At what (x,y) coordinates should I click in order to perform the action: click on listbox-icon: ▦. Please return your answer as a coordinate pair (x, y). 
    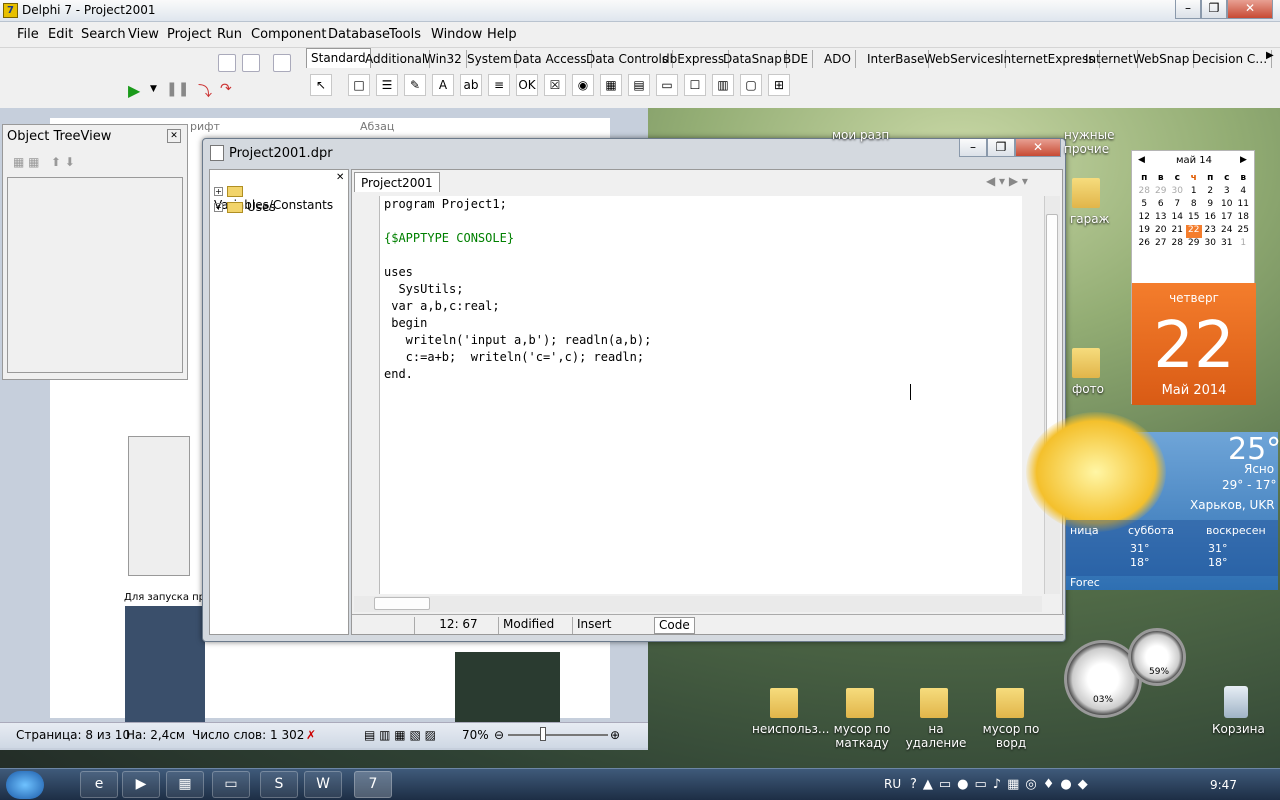
    Looking at the image, I should click on (611, 85).